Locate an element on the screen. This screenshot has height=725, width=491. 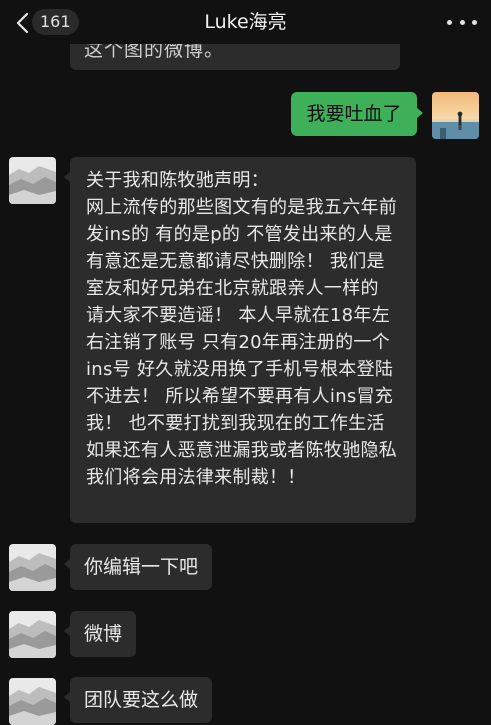
message-text: 我要吐血了 is located at coordinates (354, 114).